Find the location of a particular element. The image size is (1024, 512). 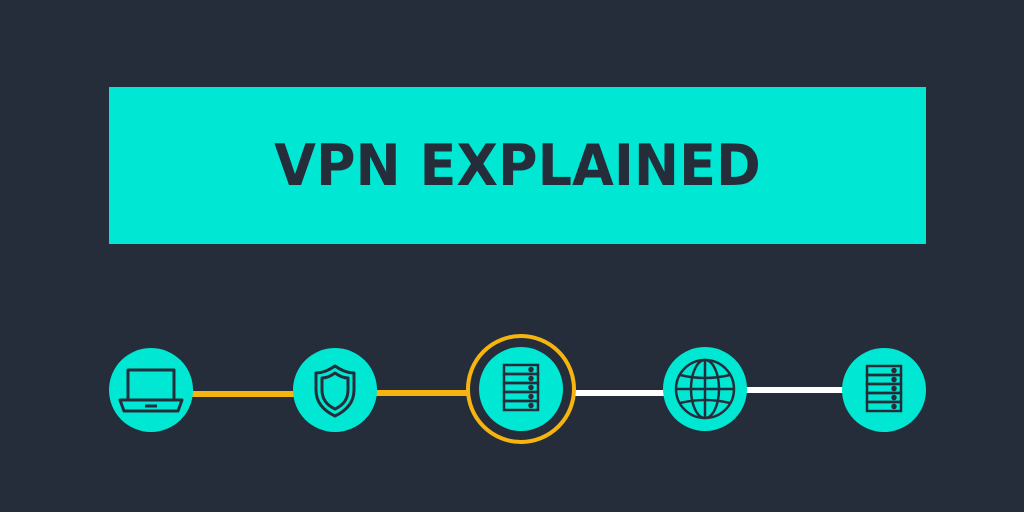

node-destination-server is located at coordinates (884, 390).